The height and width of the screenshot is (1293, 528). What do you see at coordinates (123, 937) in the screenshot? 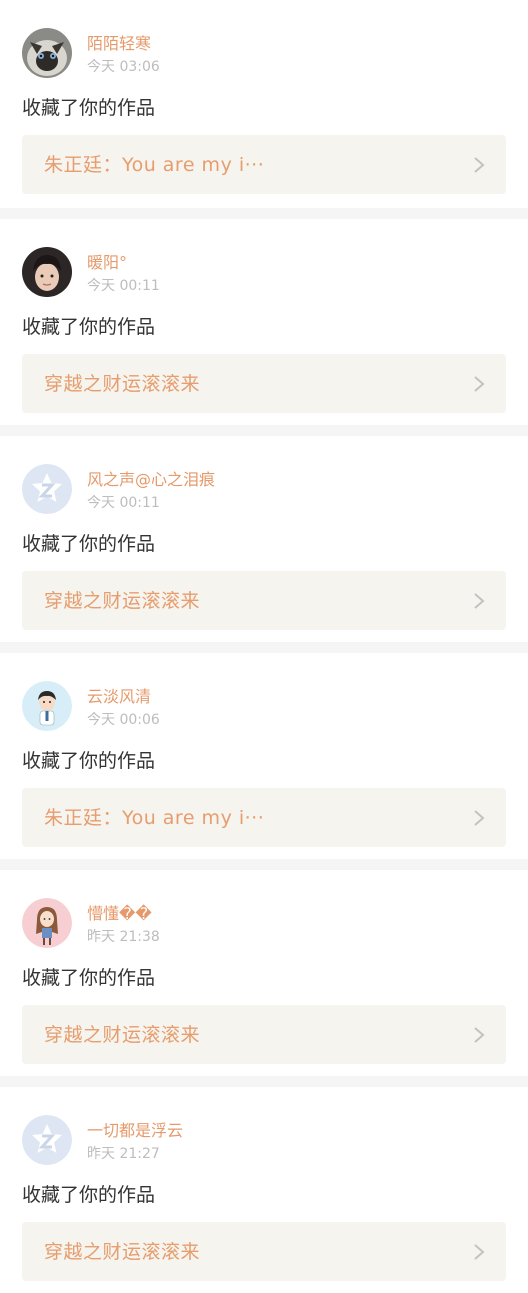
I see `timestamp: 昨天 21:38` at bounding box center [123, 937].